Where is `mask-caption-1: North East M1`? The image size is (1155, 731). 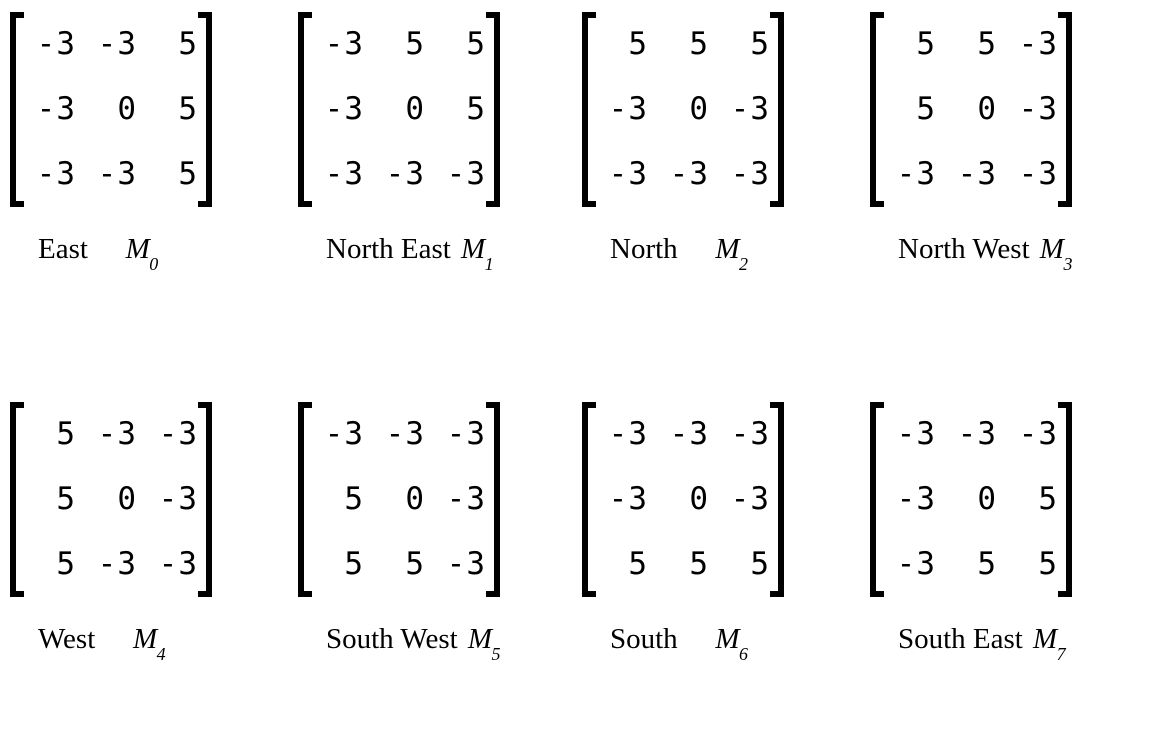
mask-caption-1: North East M1 is located at coordinates (396, 253).